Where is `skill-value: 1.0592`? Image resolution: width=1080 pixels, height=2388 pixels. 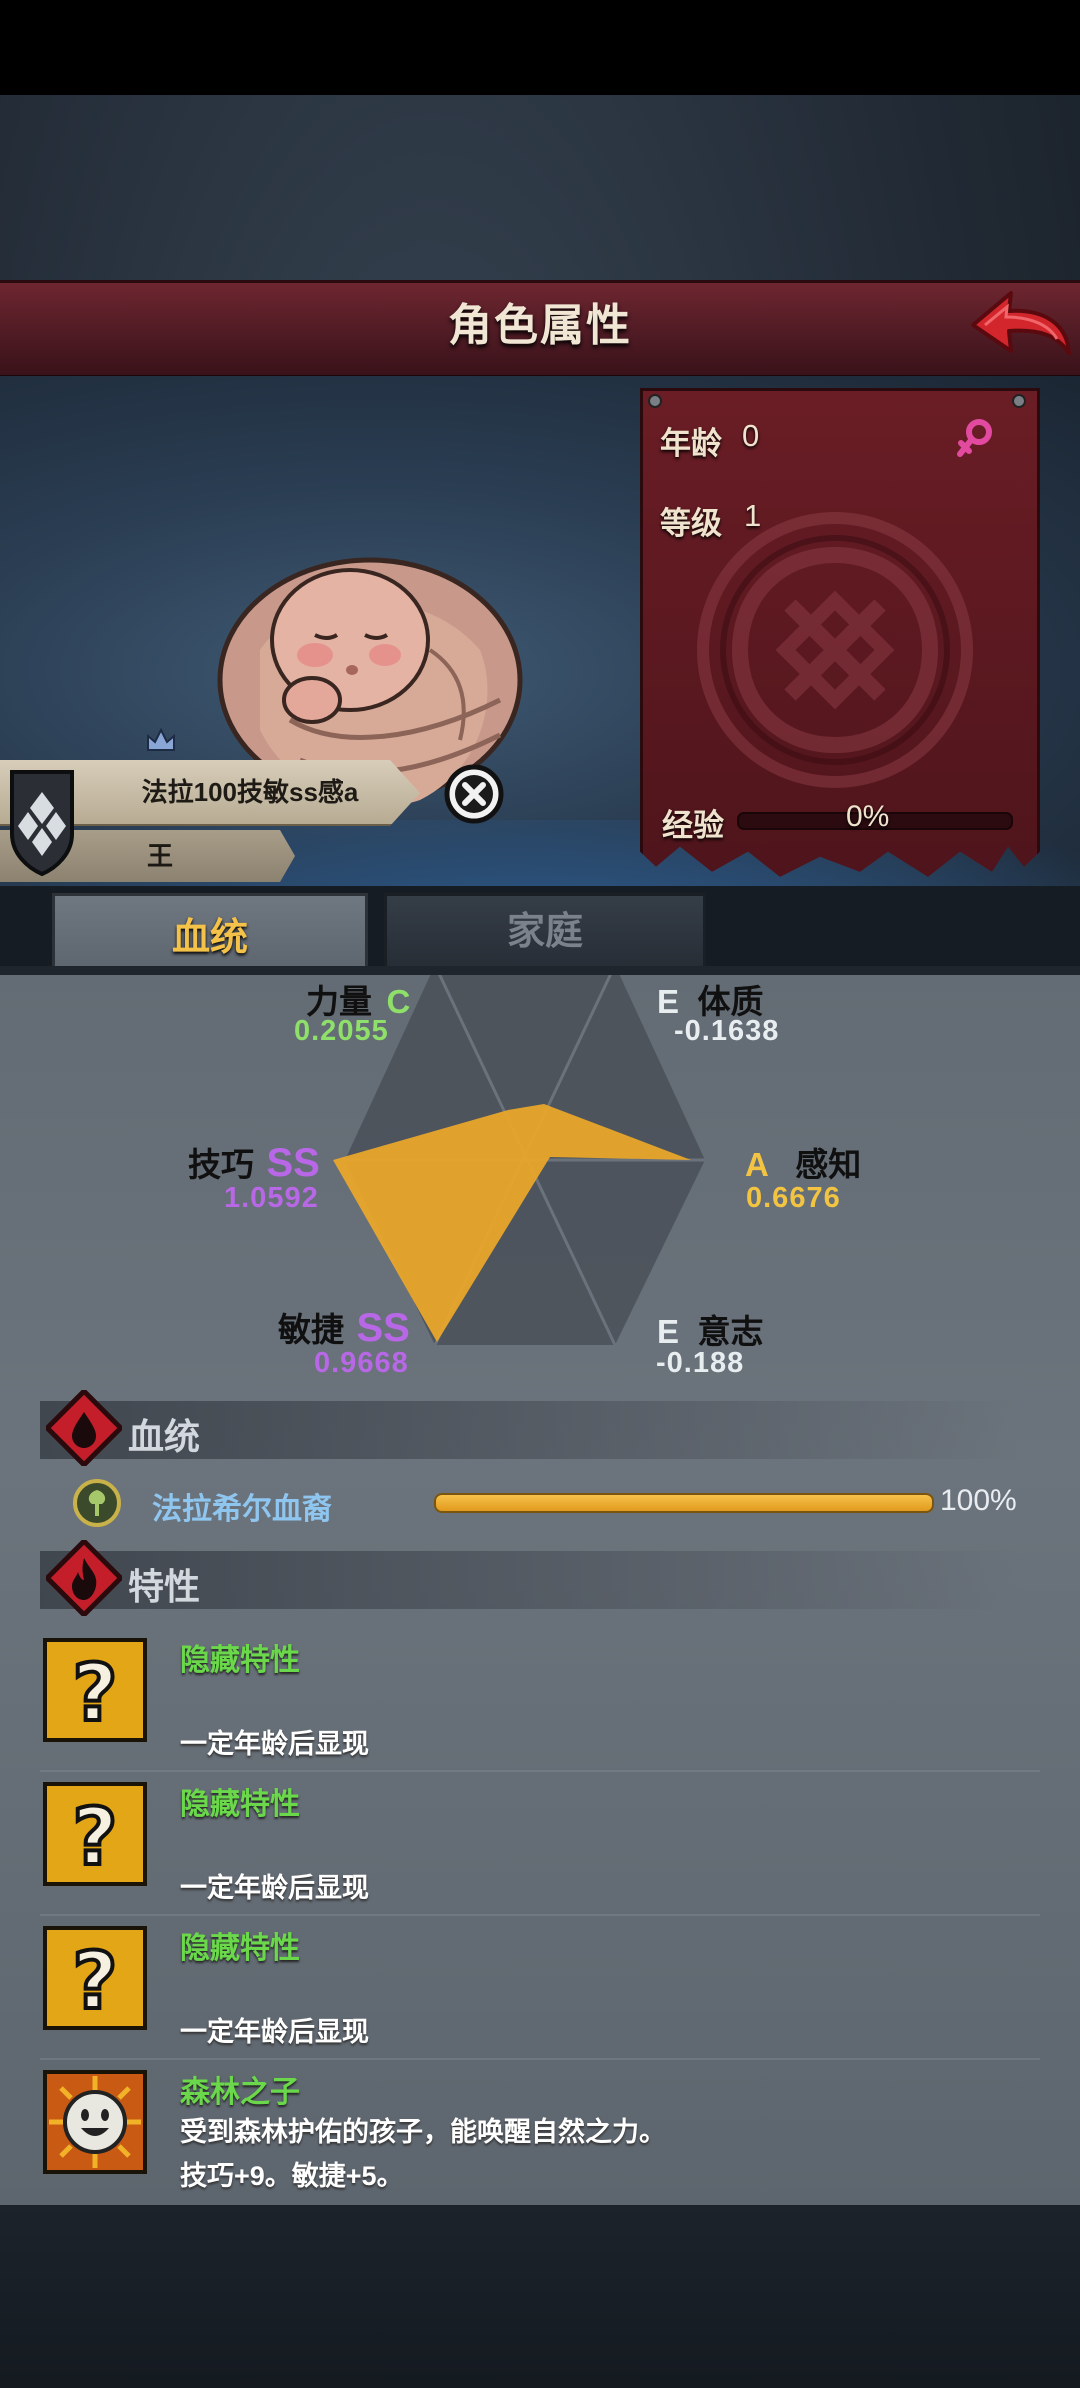
skill-value: 1.0592 is located at coordinates (271, 1198).